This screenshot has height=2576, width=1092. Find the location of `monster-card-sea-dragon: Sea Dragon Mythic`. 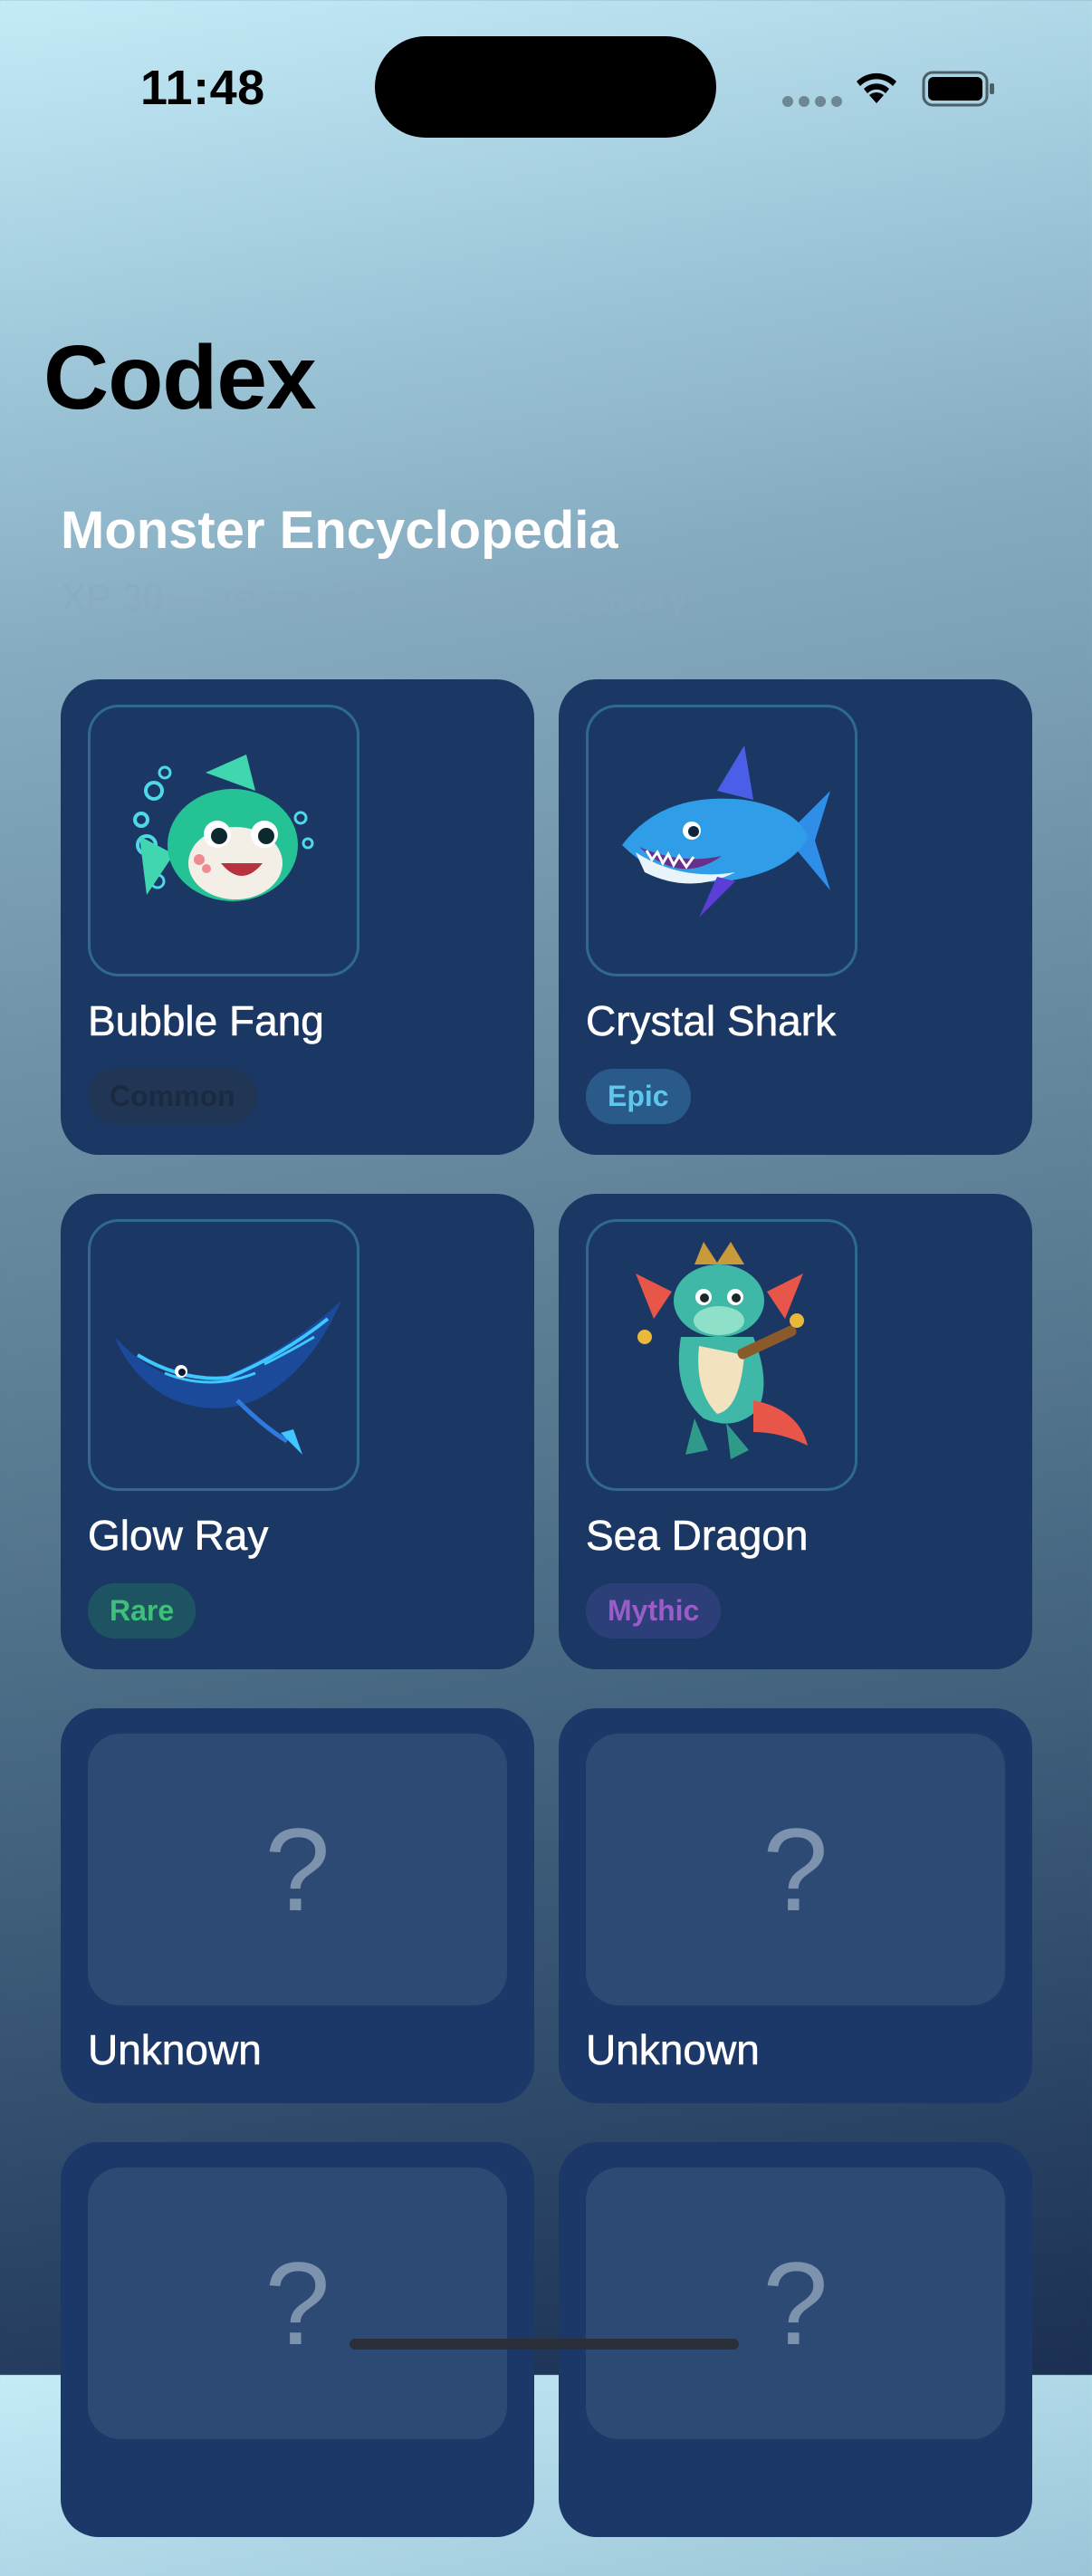

monster-card-sea-dragon: Sea Dragon Mythic is located at coordinates (795, 1431).